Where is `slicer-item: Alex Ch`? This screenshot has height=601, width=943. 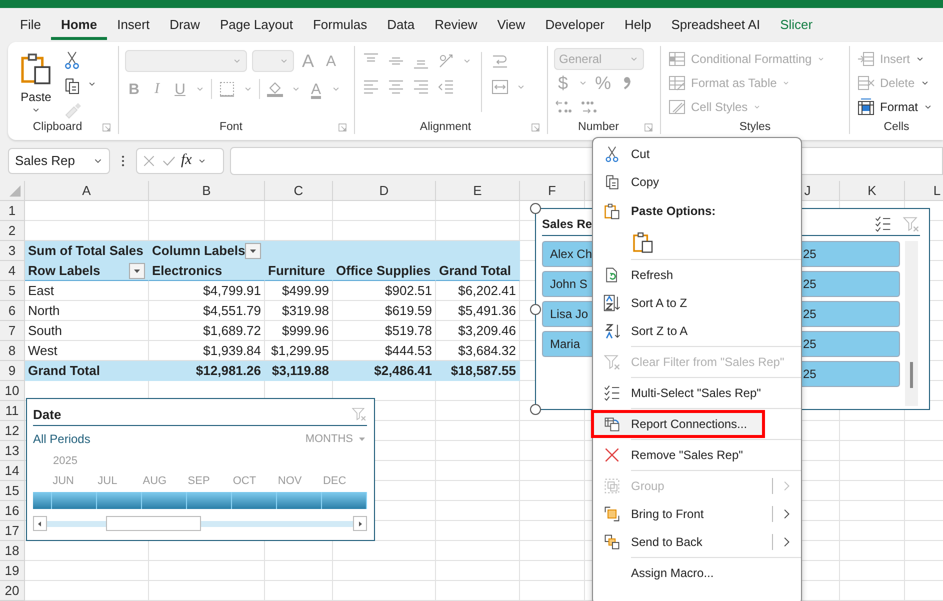 slicer-item: Alex Ch is located at coordinates (567, 254).